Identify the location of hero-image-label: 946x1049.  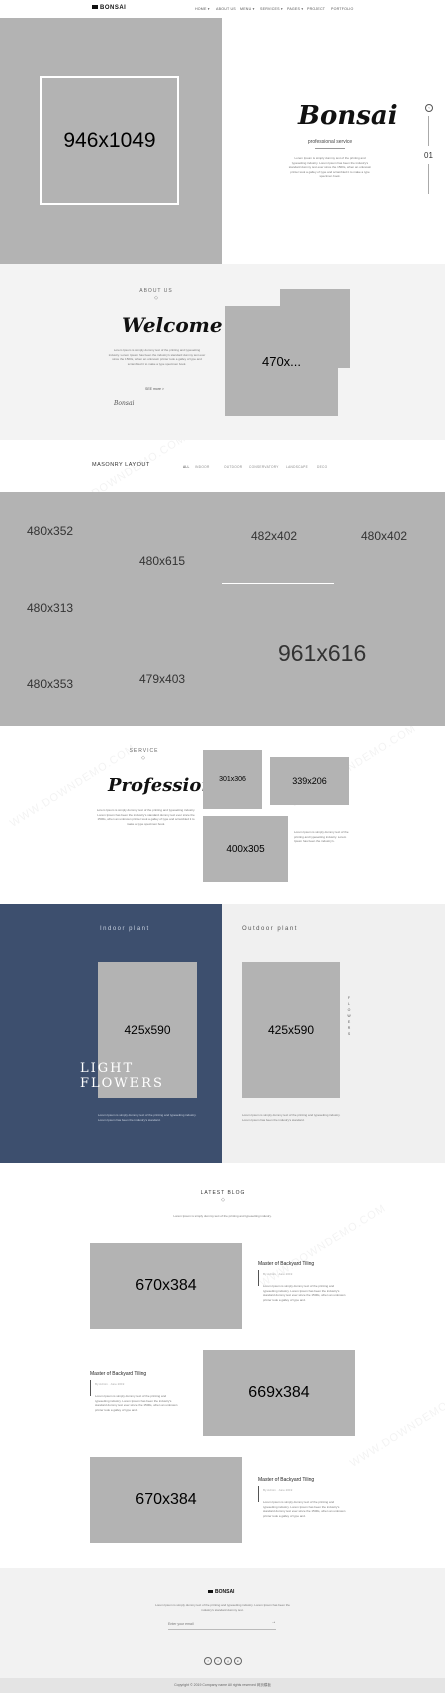
(109, 140).